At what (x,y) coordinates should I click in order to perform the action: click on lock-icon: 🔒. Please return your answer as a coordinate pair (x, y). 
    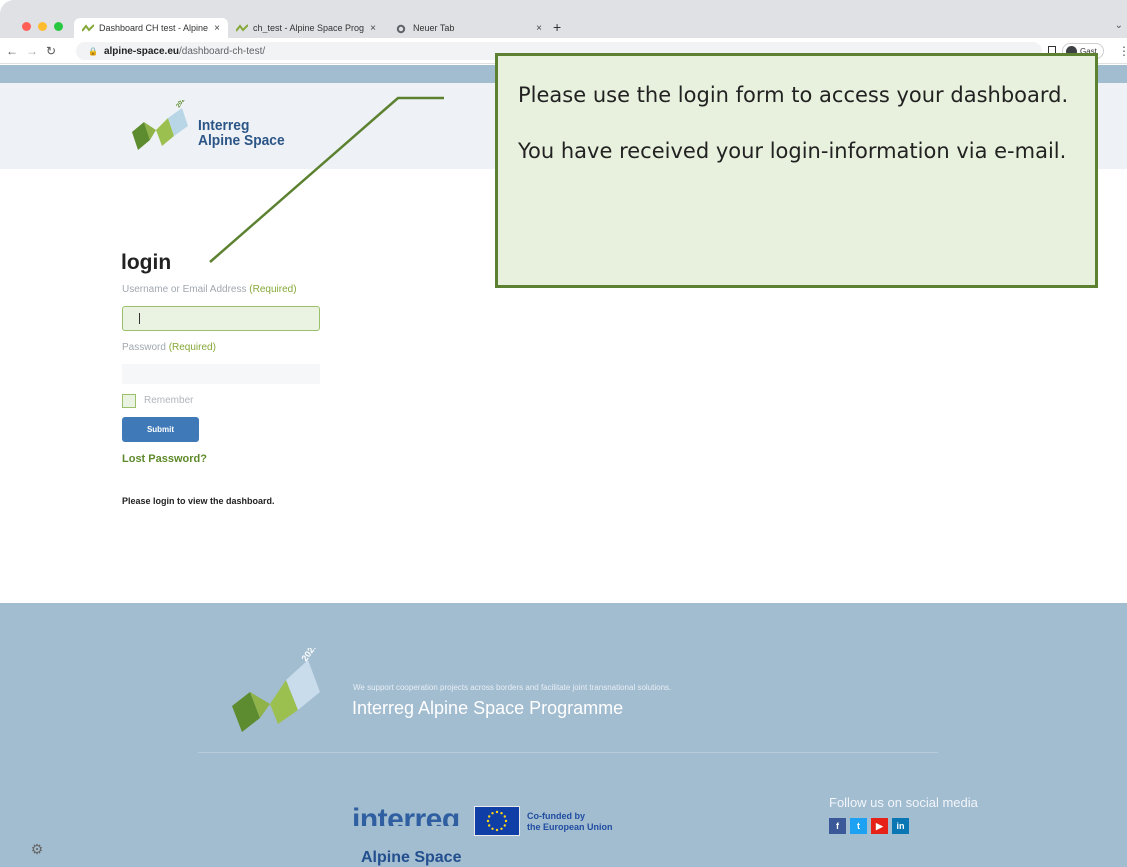
    Looking at the image, I should click on (93, 51).